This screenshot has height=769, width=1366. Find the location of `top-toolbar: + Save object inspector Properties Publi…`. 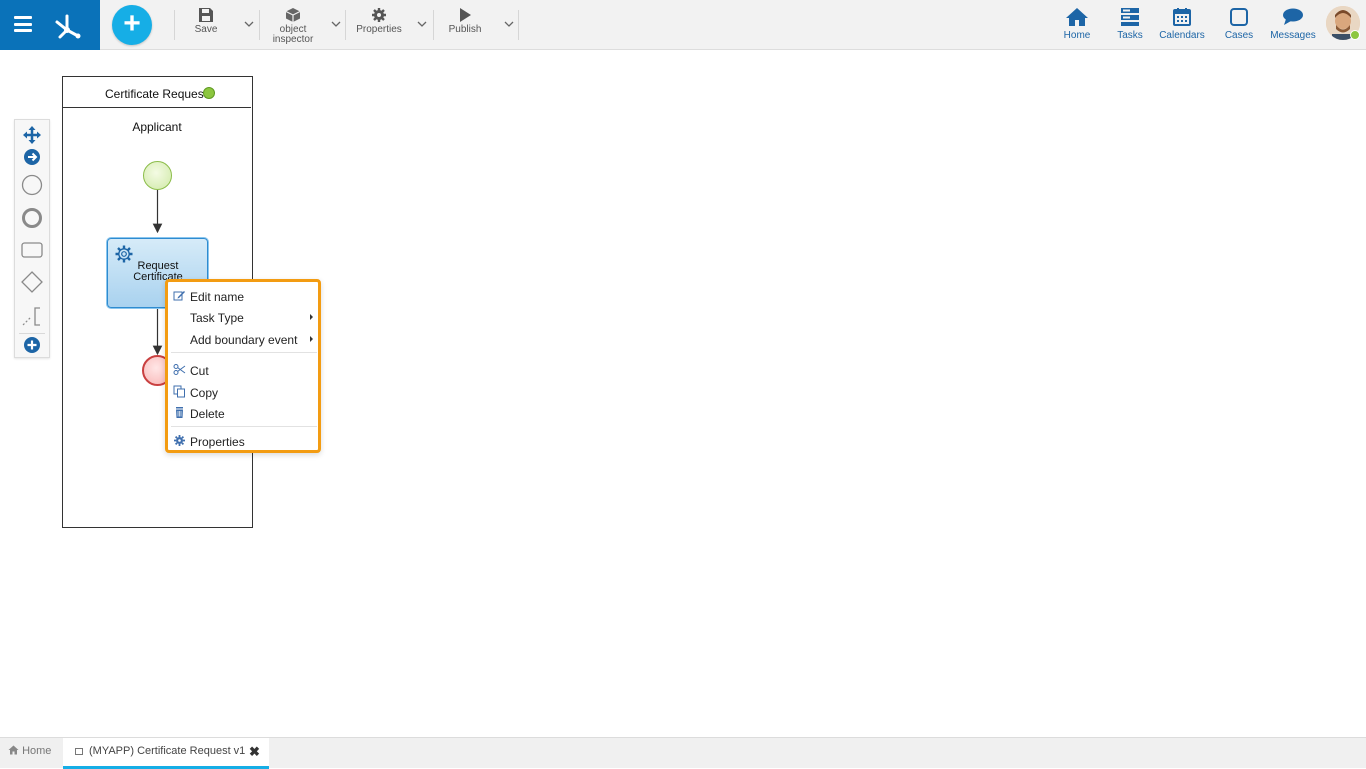

top-toolbar: + Save object inspector Properties Publi… is located at coordinates (683, 25).